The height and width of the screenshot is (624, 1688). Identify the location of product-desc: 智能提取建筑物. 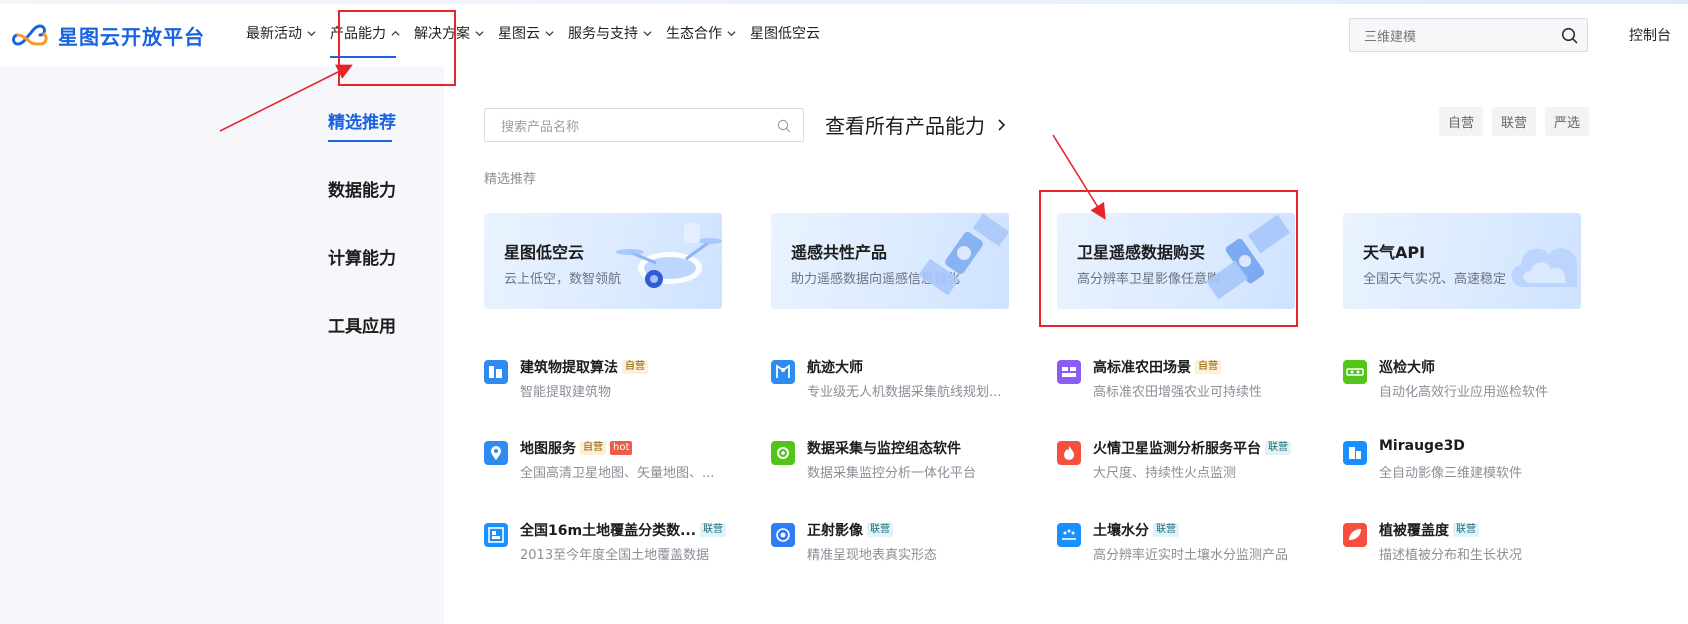
(566, 392).